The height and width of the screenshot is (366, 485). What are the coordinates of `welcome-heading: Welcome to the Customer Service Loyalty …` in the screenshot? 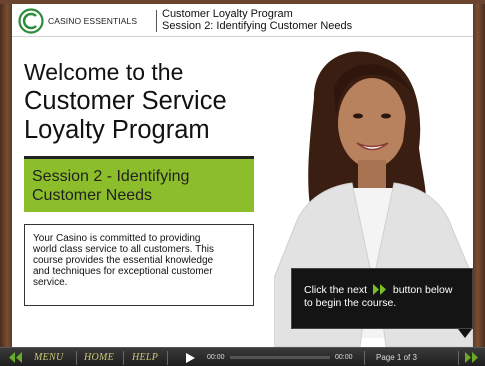 It's located at (154, 101).